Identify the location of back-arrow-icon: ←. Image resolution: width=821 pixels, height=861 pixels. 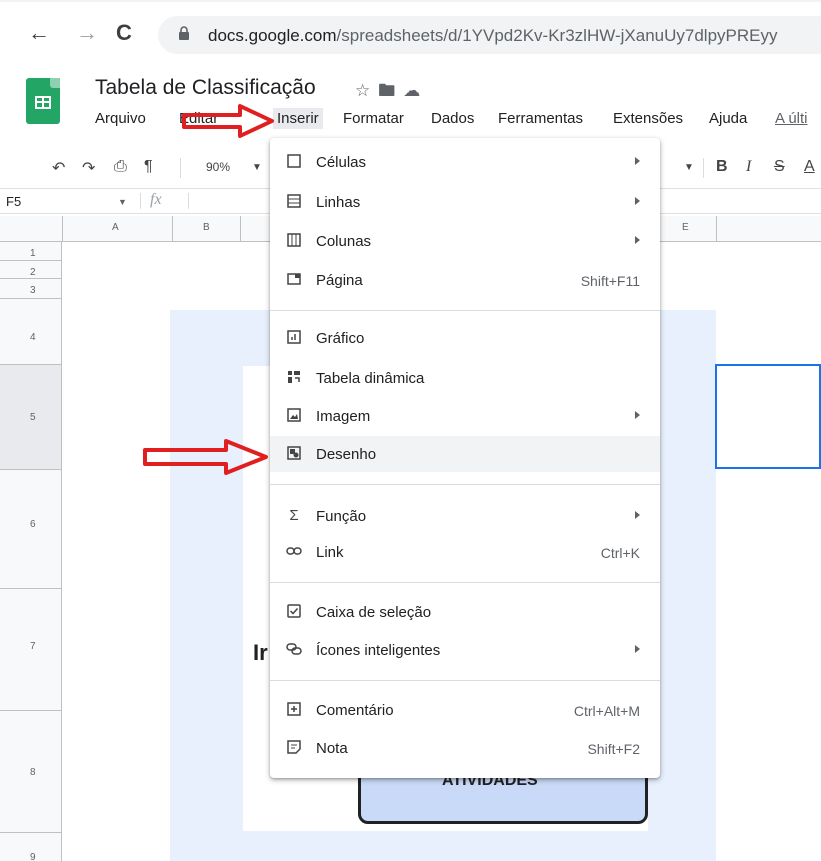
(39, 33).